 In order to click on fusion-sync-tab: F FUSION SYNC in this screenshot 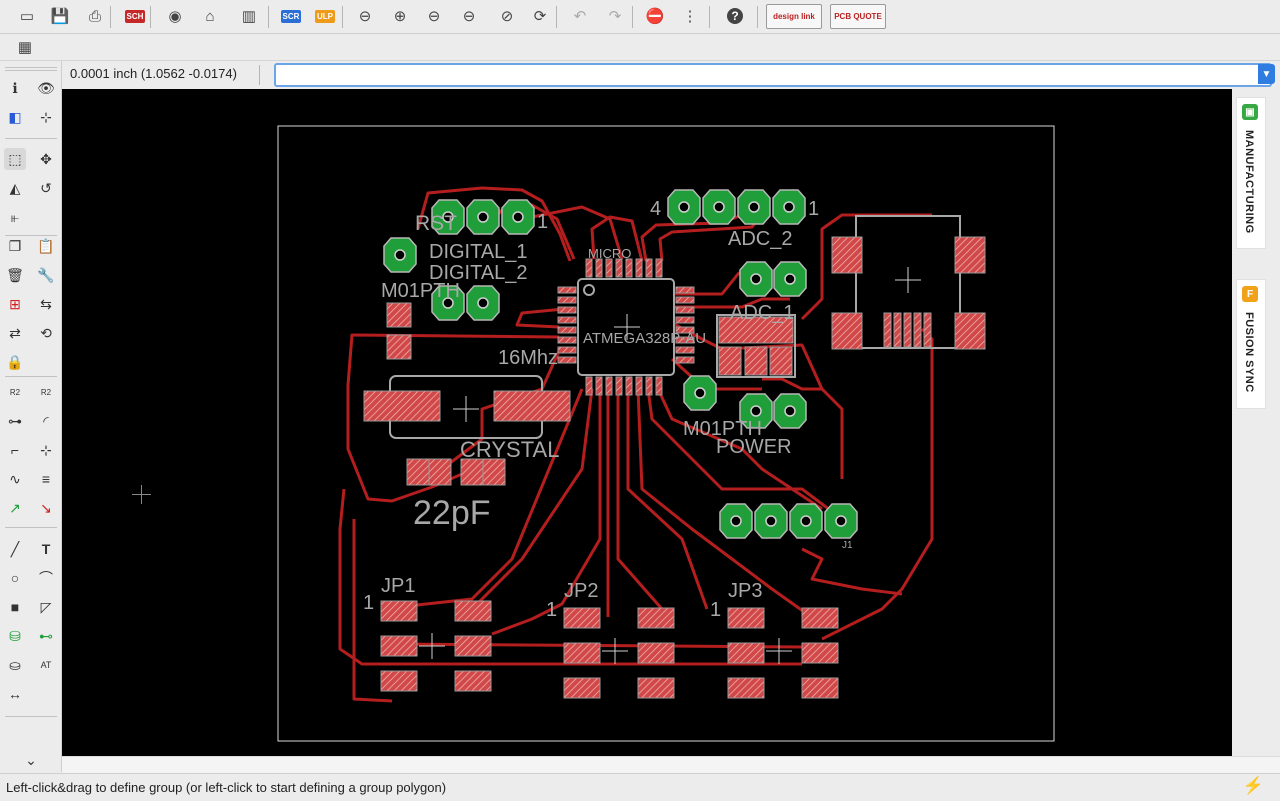, I will do `click(1251, 344)`.